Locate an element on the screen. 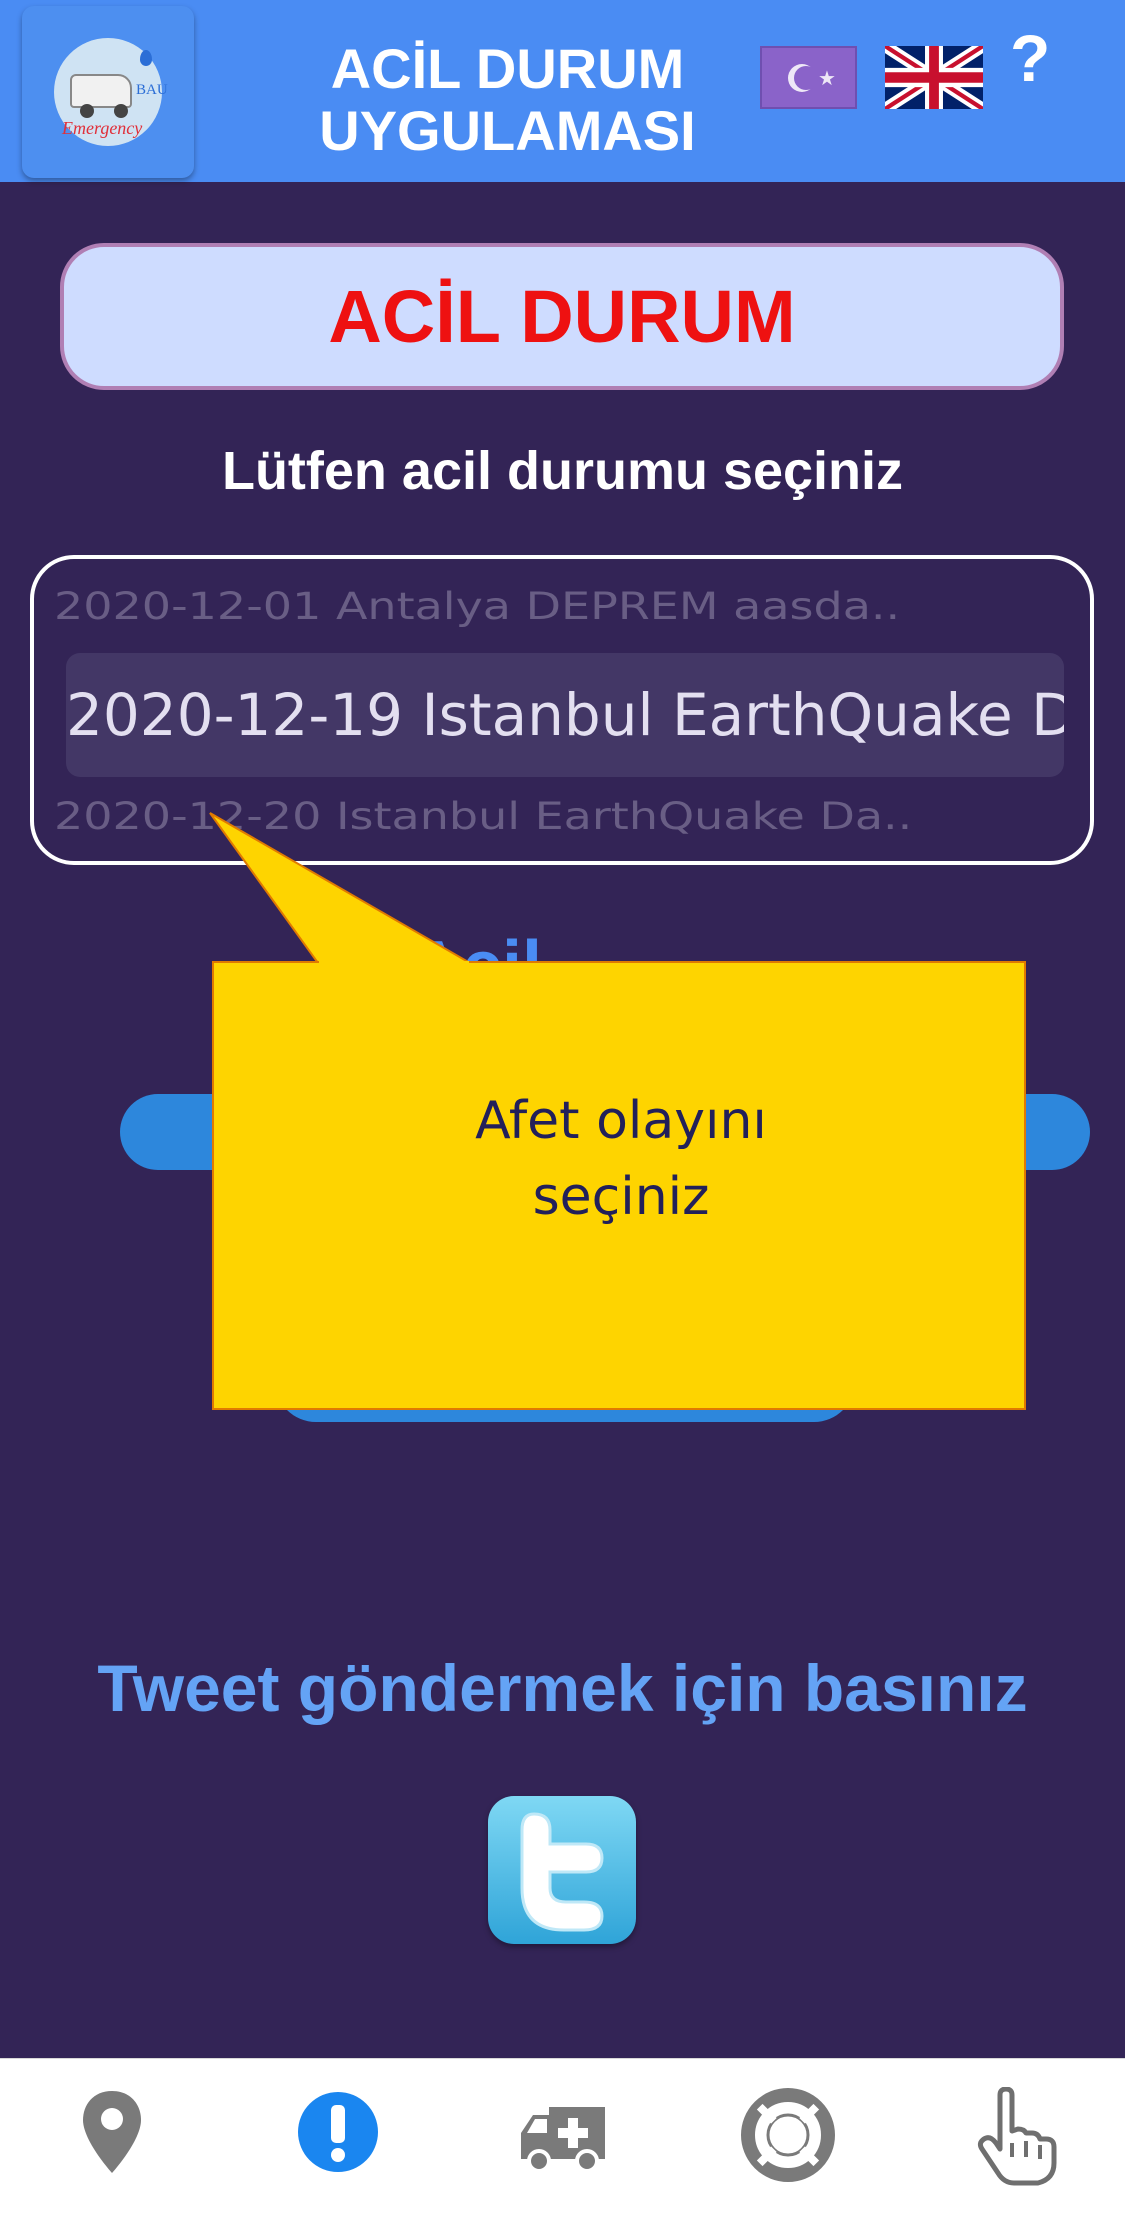 This screenshot has height=2217, width=1125. ambulance-icon is located at coordinates (563, 2140).